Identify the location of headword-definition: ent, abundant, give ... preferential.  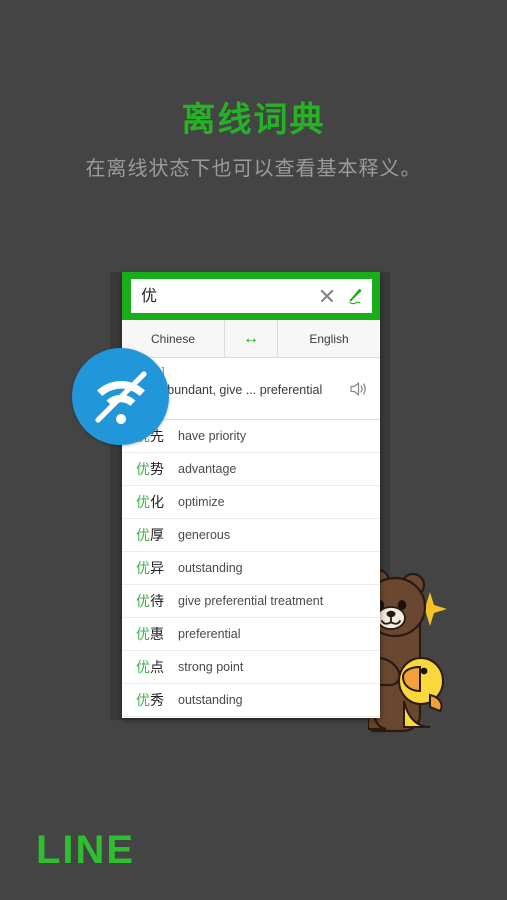
(229, 390).